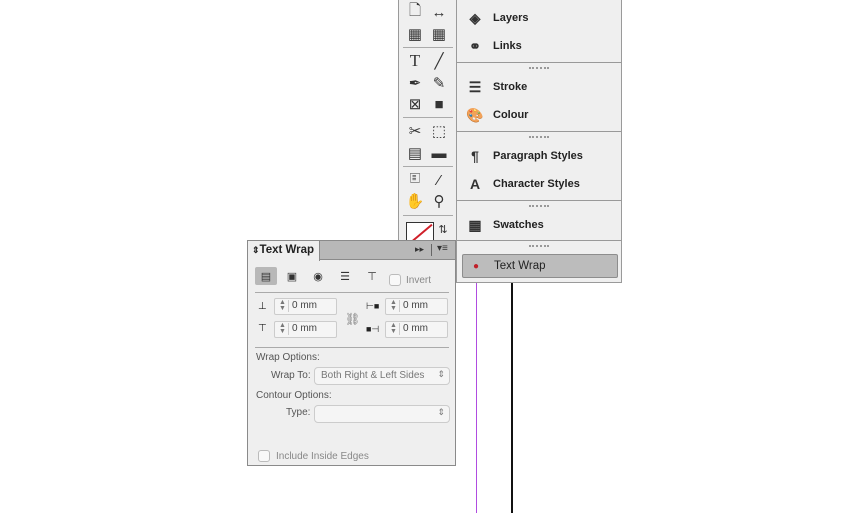  I want to click on bottom-offset-icon: ⊤, so click(262, 328).